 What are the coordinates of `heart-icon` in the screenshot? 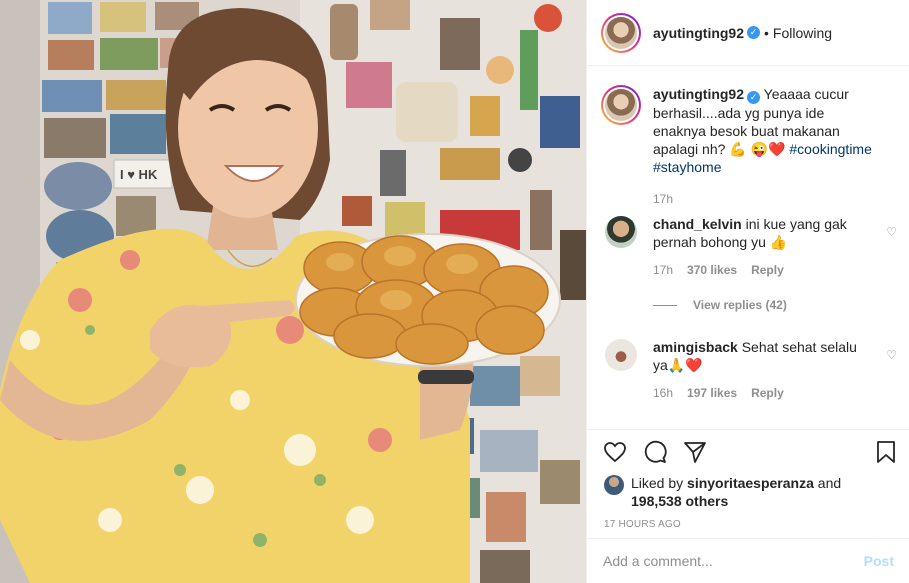 It's located at (615, 453).